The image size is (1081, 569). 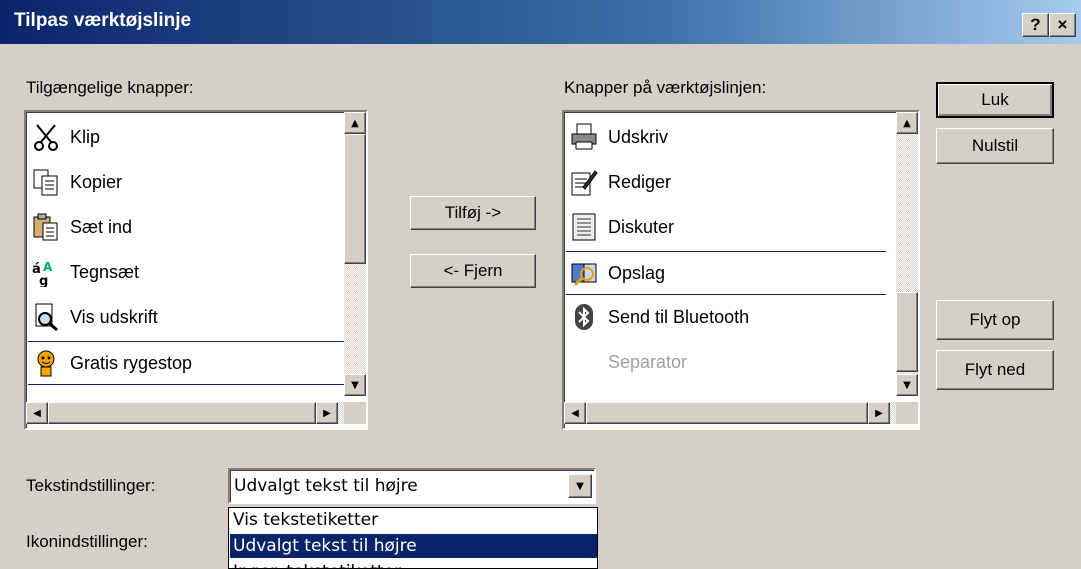 I want to click on toolbar-list-item: Diskuter, so click(x=726, y=227).